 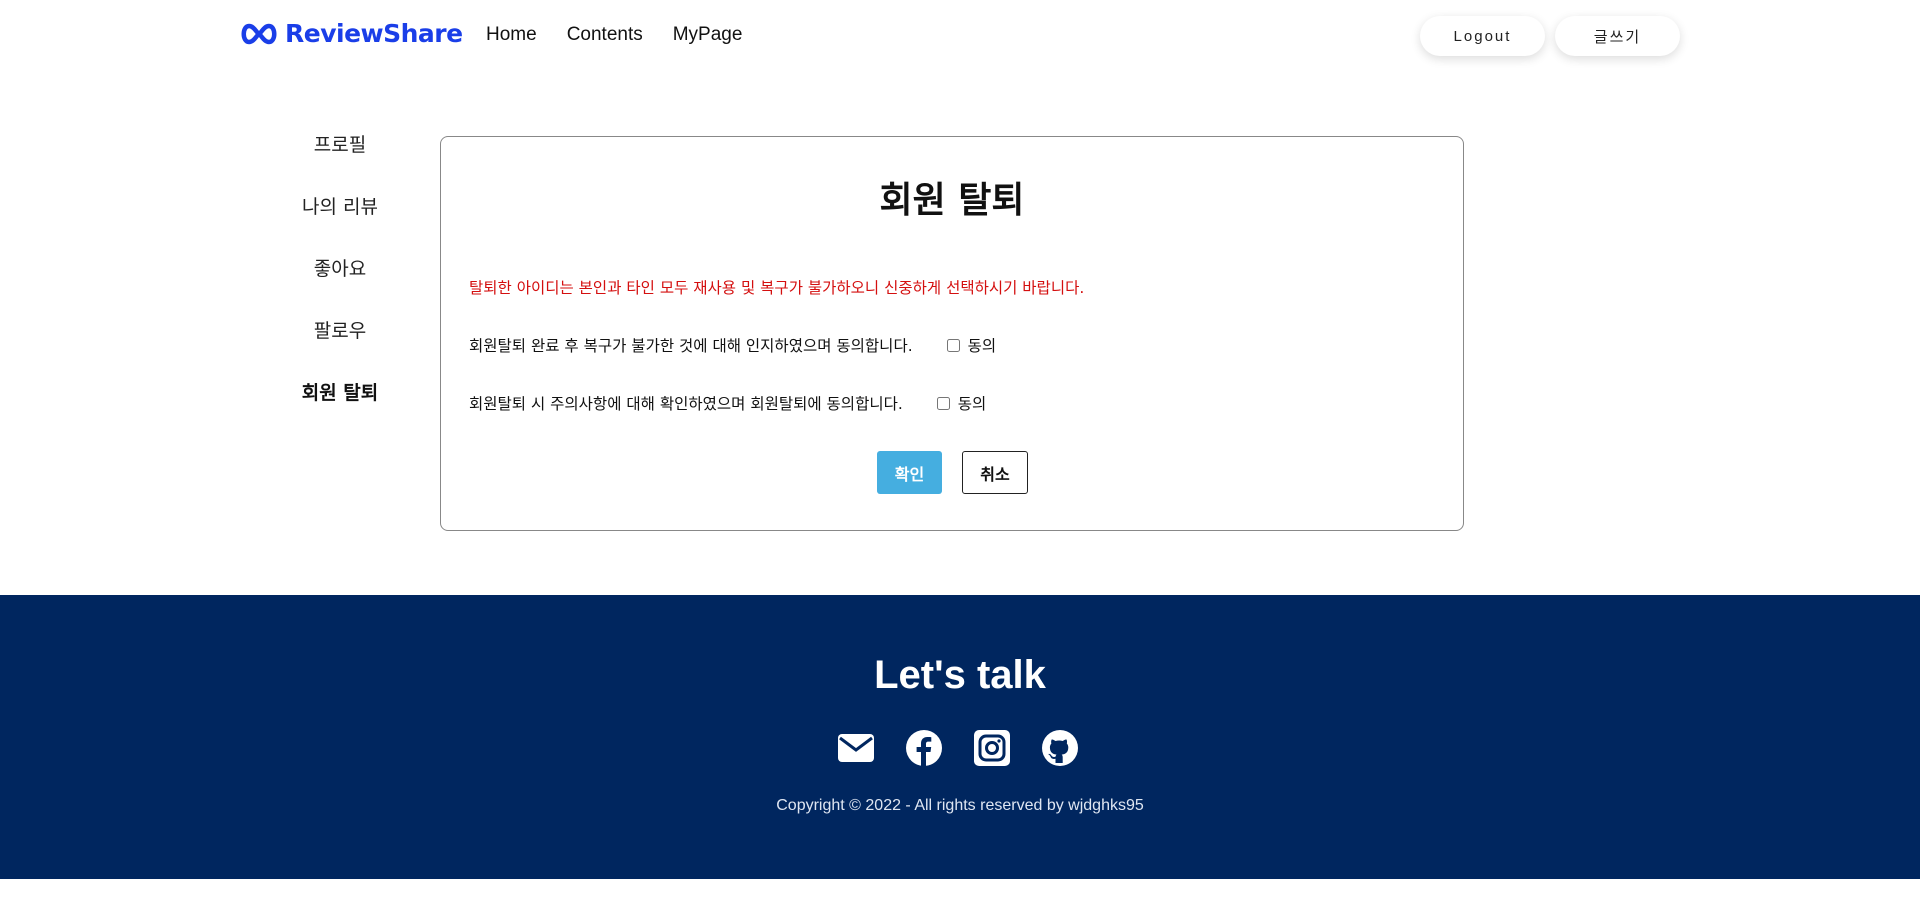 I want to click on mypage-sidebar: 프로필 나의 리뷰 좋아요 팔로우 회원 탈퇴, so click(x=340, y=285).